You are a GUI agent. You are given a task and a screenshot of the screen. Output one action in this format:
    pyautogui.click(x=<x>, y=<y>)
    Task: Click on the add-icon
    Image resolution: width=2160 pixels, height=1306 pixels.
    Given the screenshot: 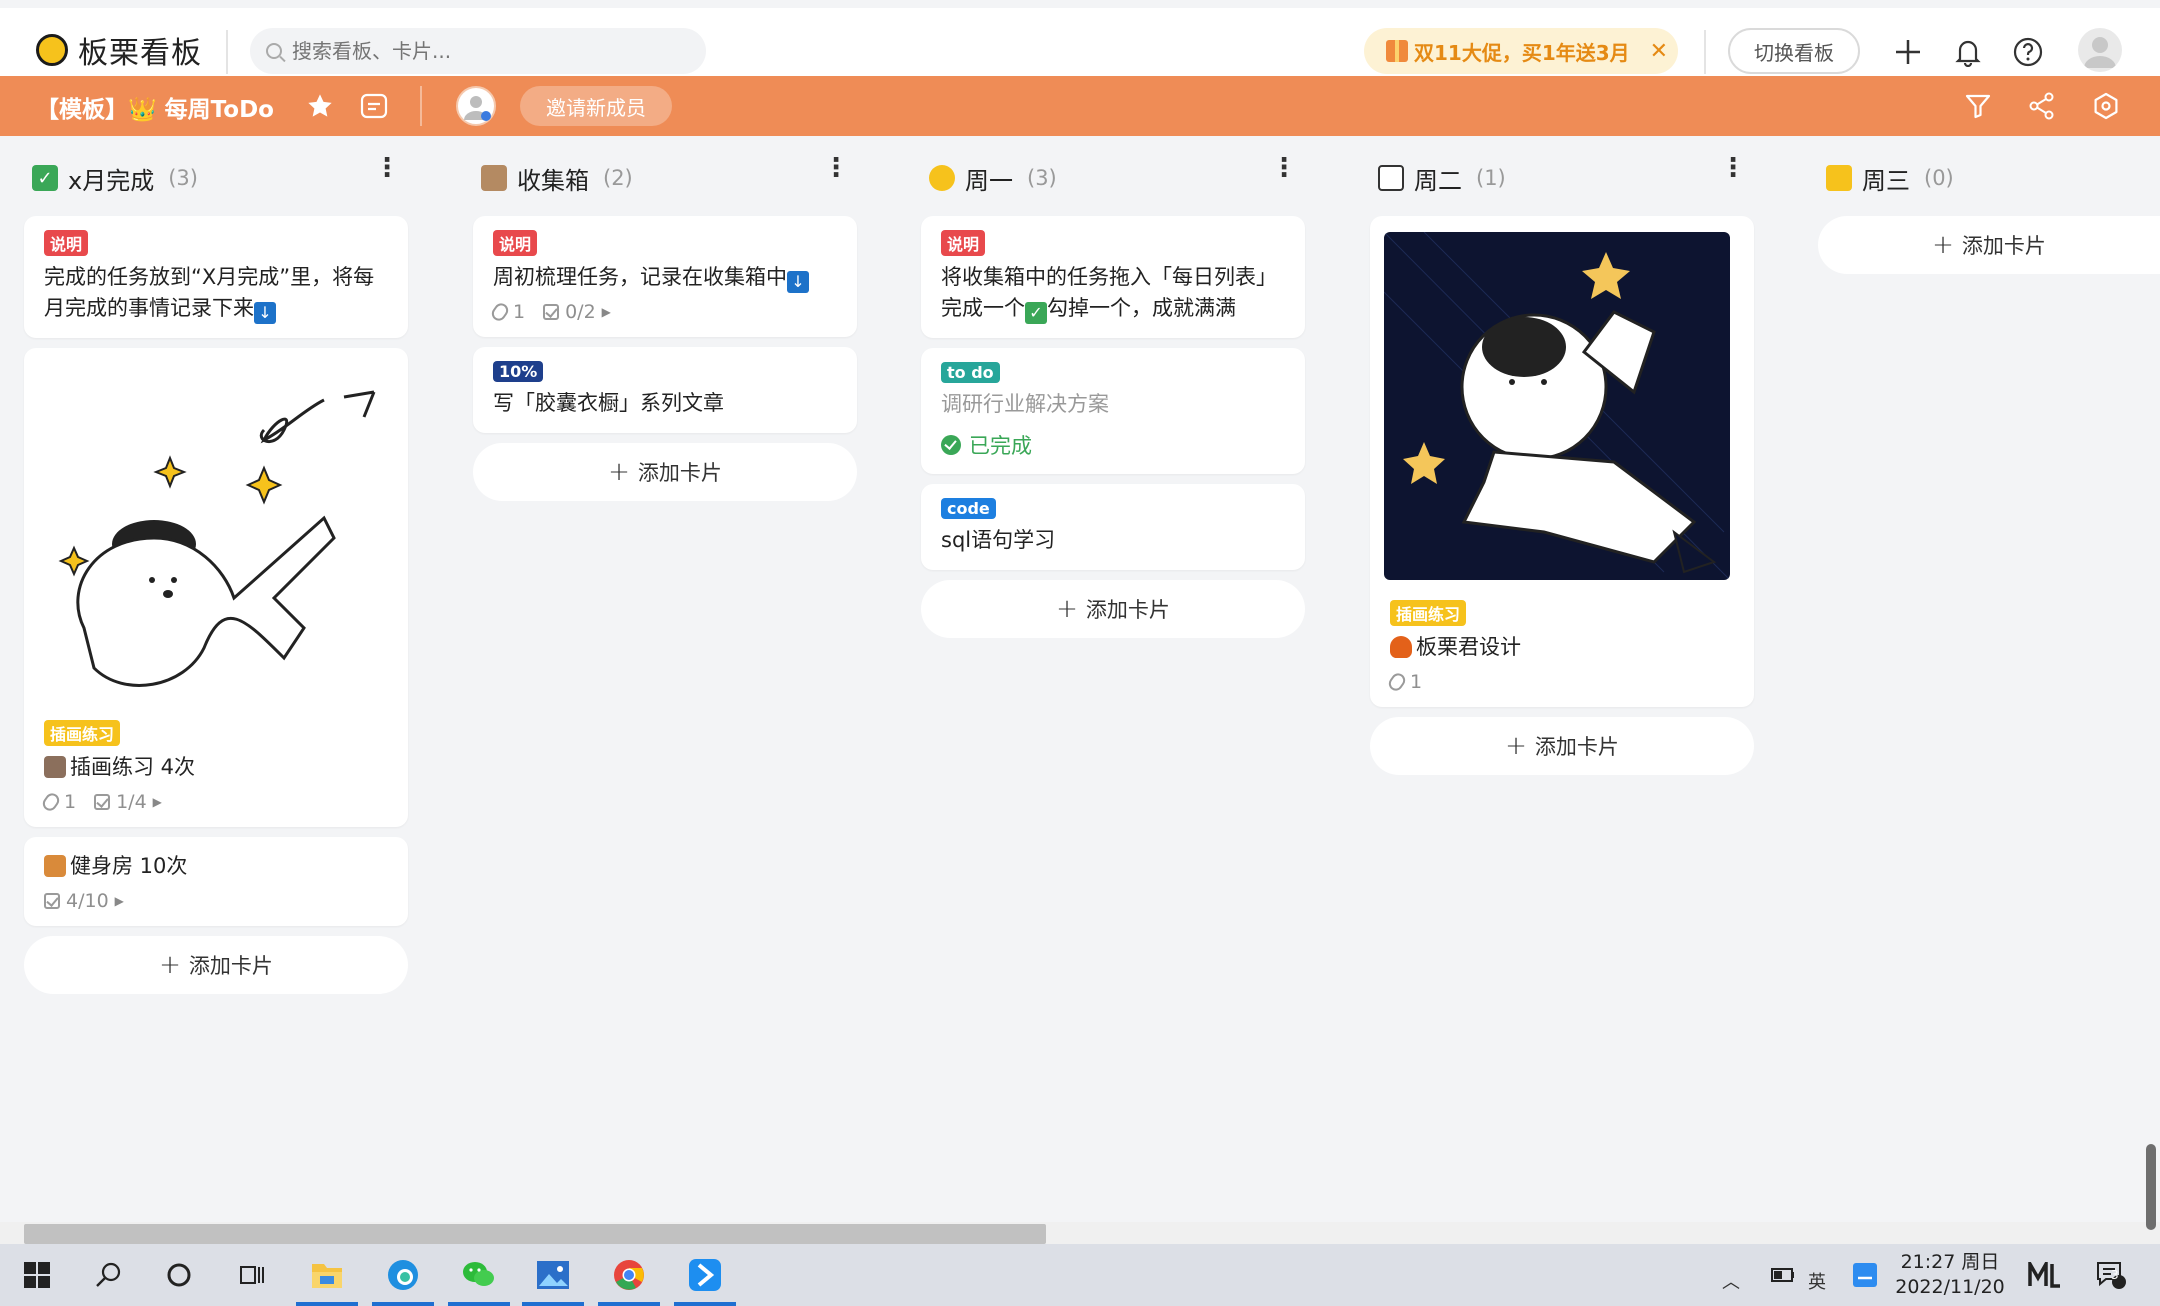 What is the action you would take?
    pyautogui.click(x=1908, y=52)
    